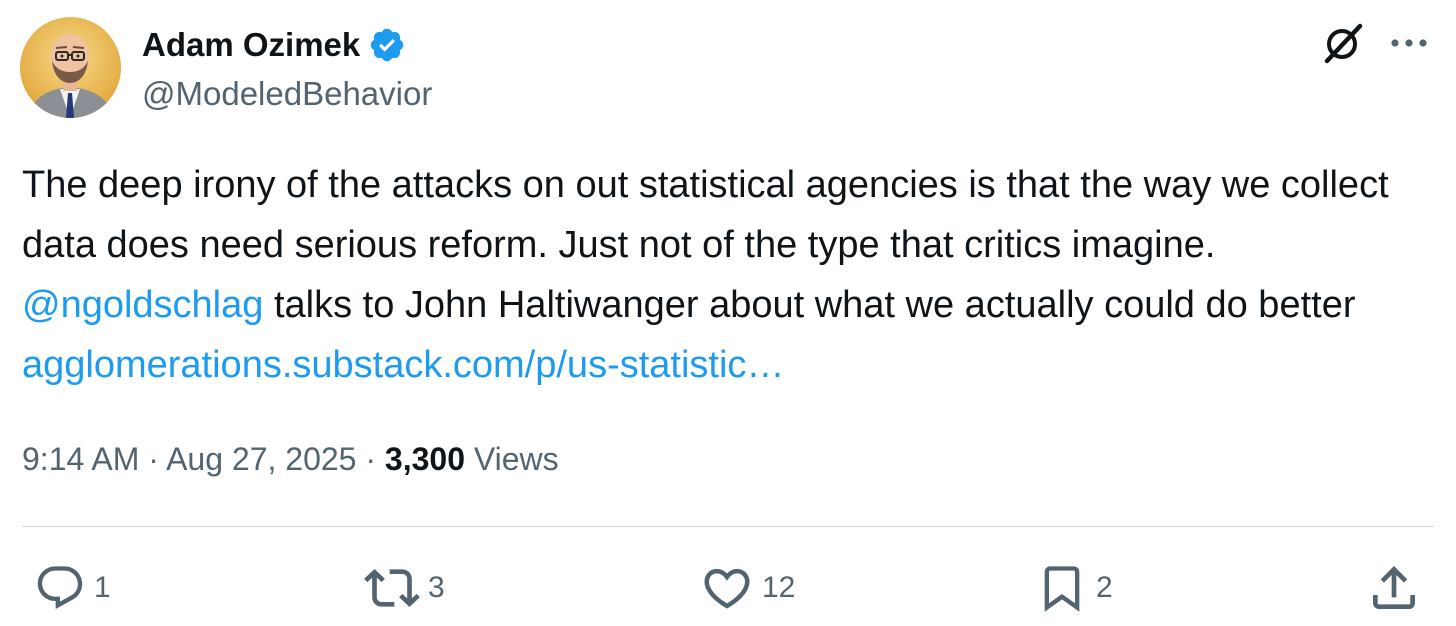 This screenshot has height=626, width=1456. I want to click on divider, so click(728, 526).